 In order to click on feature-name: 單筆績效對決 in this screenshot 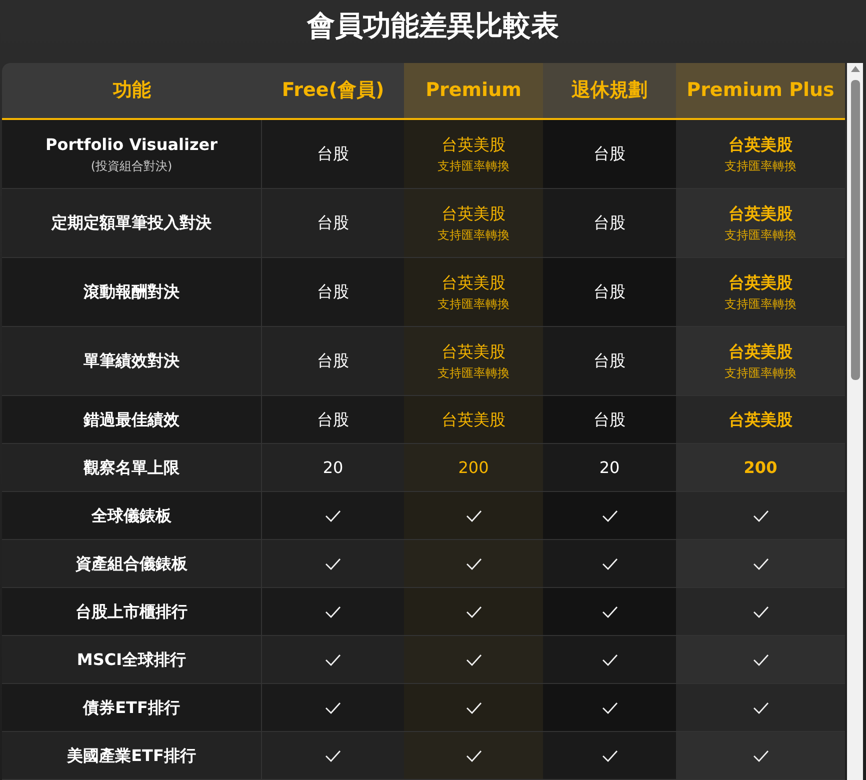, I will do `click(132, 361)`.